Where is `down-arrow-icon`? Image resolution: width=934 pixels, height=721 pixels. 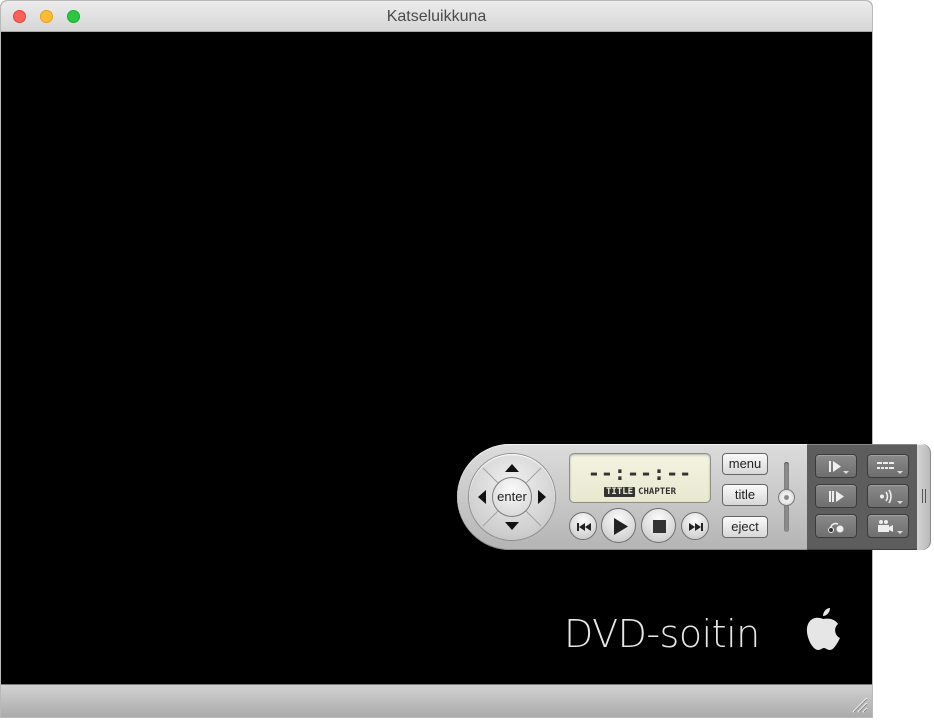
down-arrow-icon is located at coordinates (512, 526).